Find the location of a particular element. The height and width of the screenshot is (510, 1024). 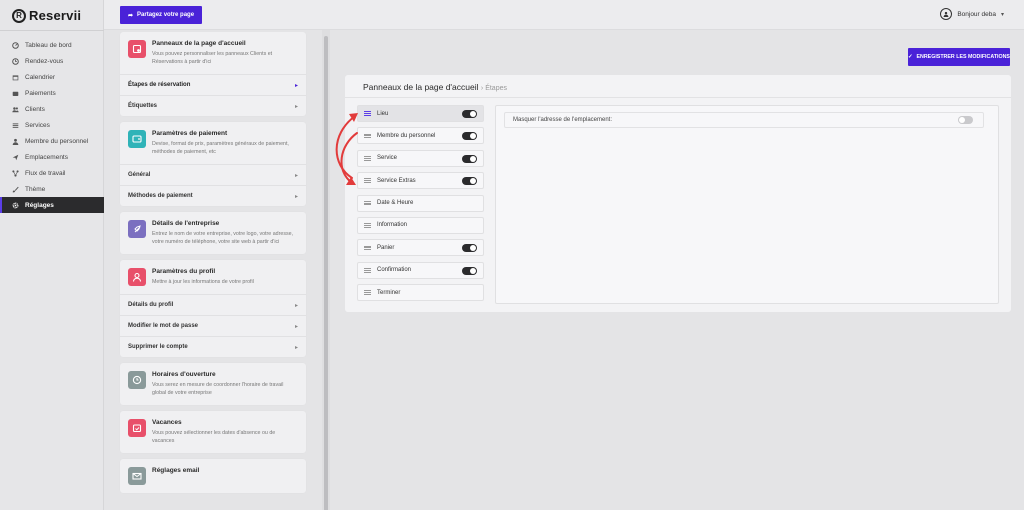

sidebar-item-label: Services is located at coordinates (37, 125).